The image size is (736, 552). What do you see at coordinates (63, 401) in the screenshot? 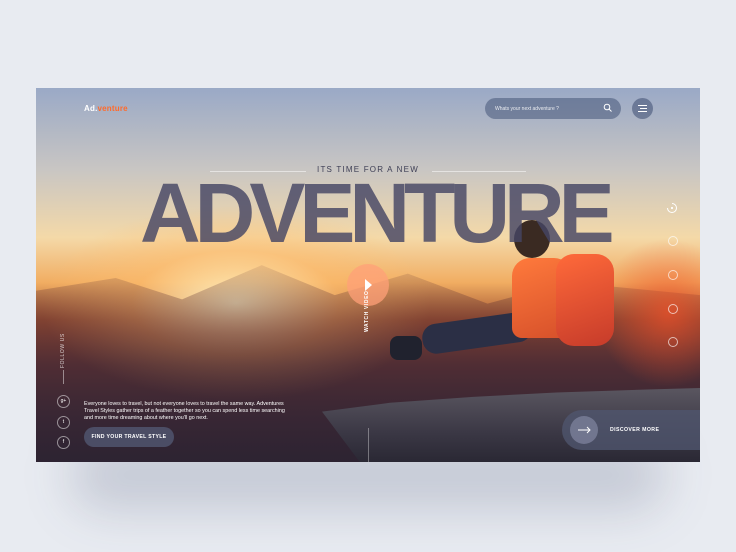
I see `google-plus-icon: g+` at bounding box center [63, 401].